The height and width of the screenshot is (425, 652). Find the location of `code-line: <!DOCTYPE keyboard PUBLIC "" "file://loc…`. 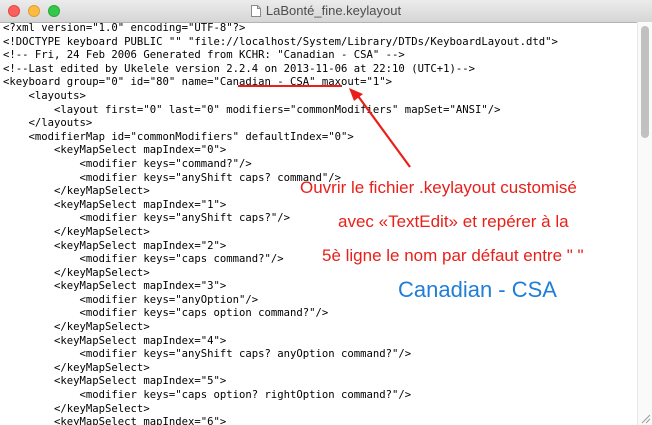

code-line: <!DOCTYPE keyboard PUBLIC "" "file://loc… is located at coordinates (280, 41).